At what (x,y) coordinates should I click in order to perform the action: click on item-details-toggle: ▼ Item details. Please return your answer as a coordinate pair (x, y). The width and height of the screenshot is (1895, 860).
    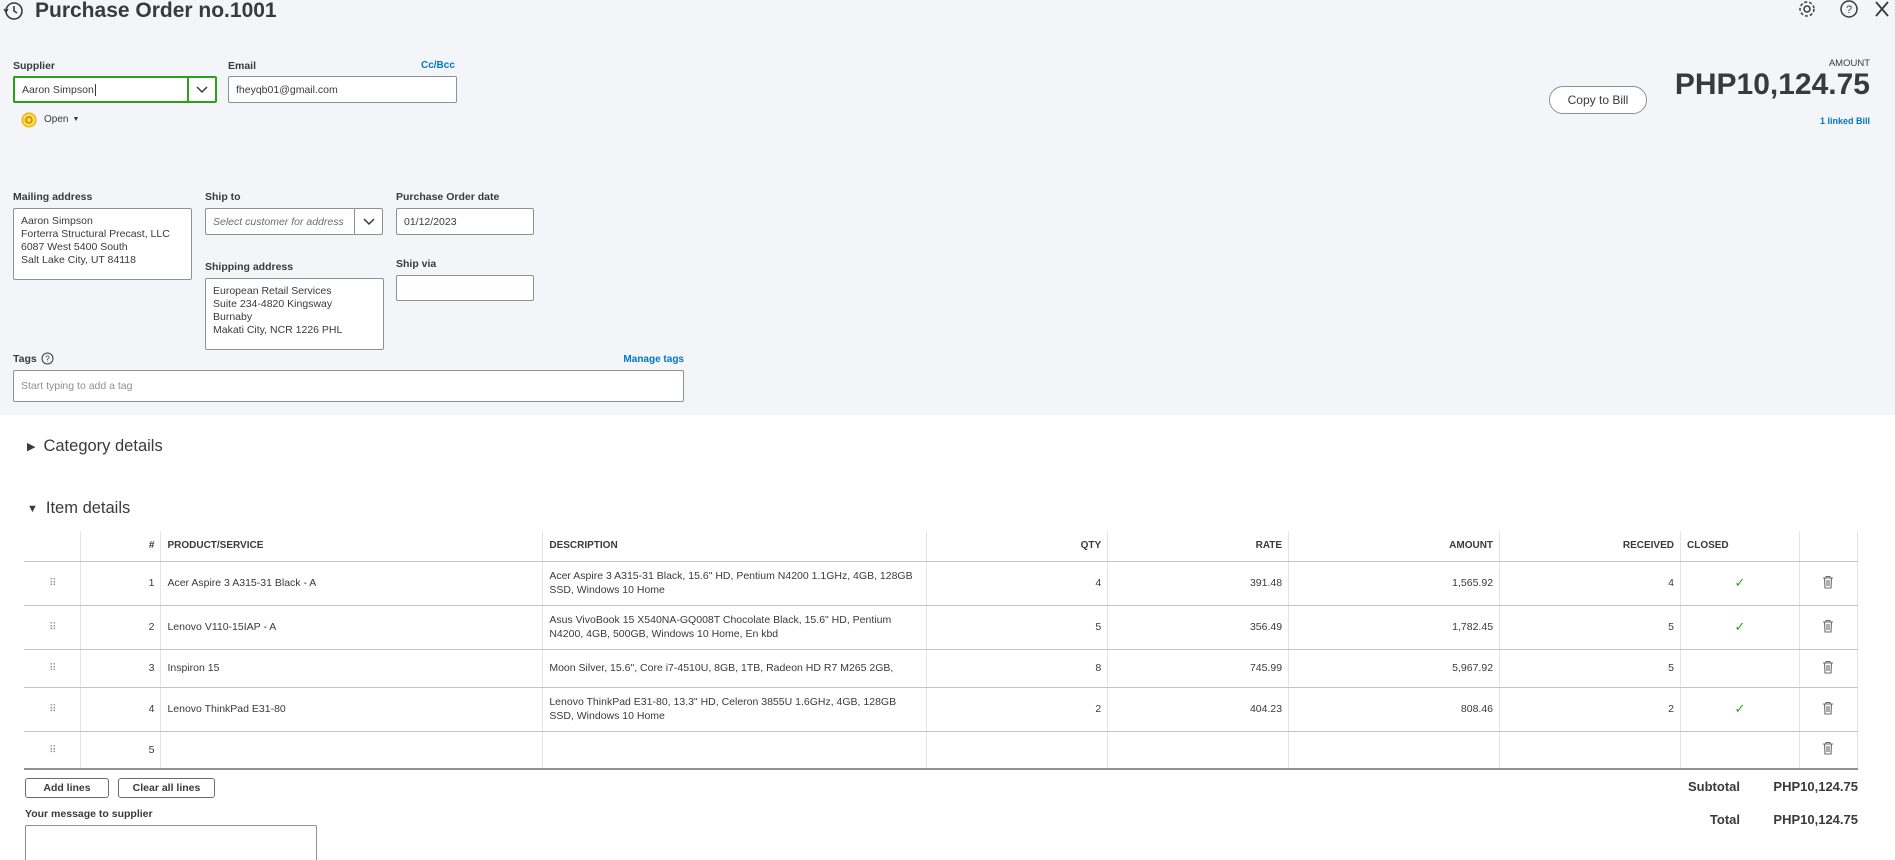
    Looking at the image, I should click on (78, 508).